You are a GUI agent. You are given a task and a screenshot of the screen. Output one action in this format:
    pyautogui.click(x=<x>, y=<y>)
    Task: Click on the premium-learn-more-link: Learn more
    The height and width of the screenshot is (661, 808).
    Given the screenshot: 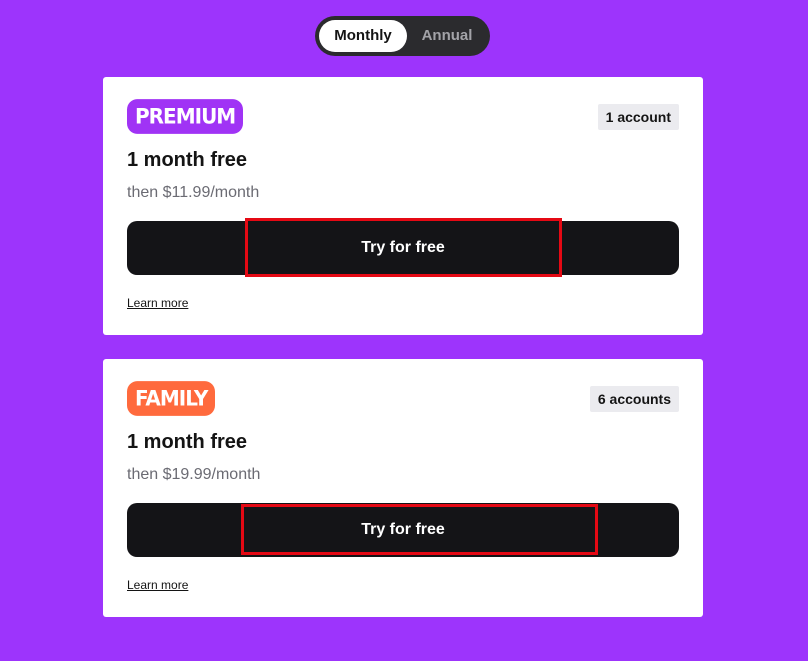 What is the action you would take?
    pyautogui.click(x=157, y=303)
    